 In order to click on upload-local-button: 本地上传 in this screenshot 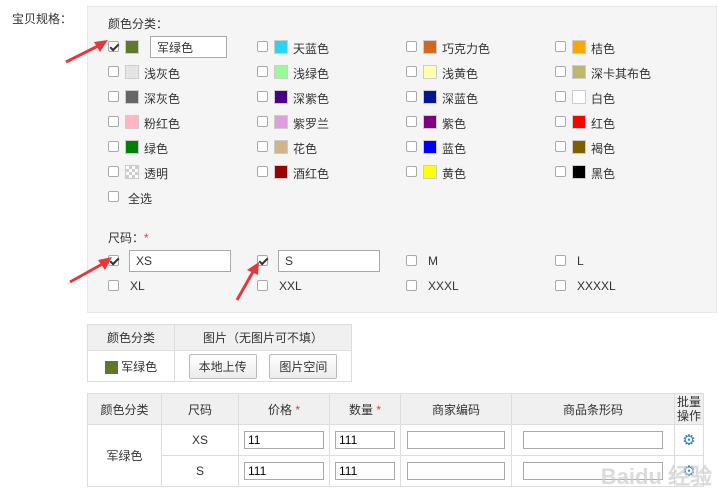, I will do `click(222, 366)`.